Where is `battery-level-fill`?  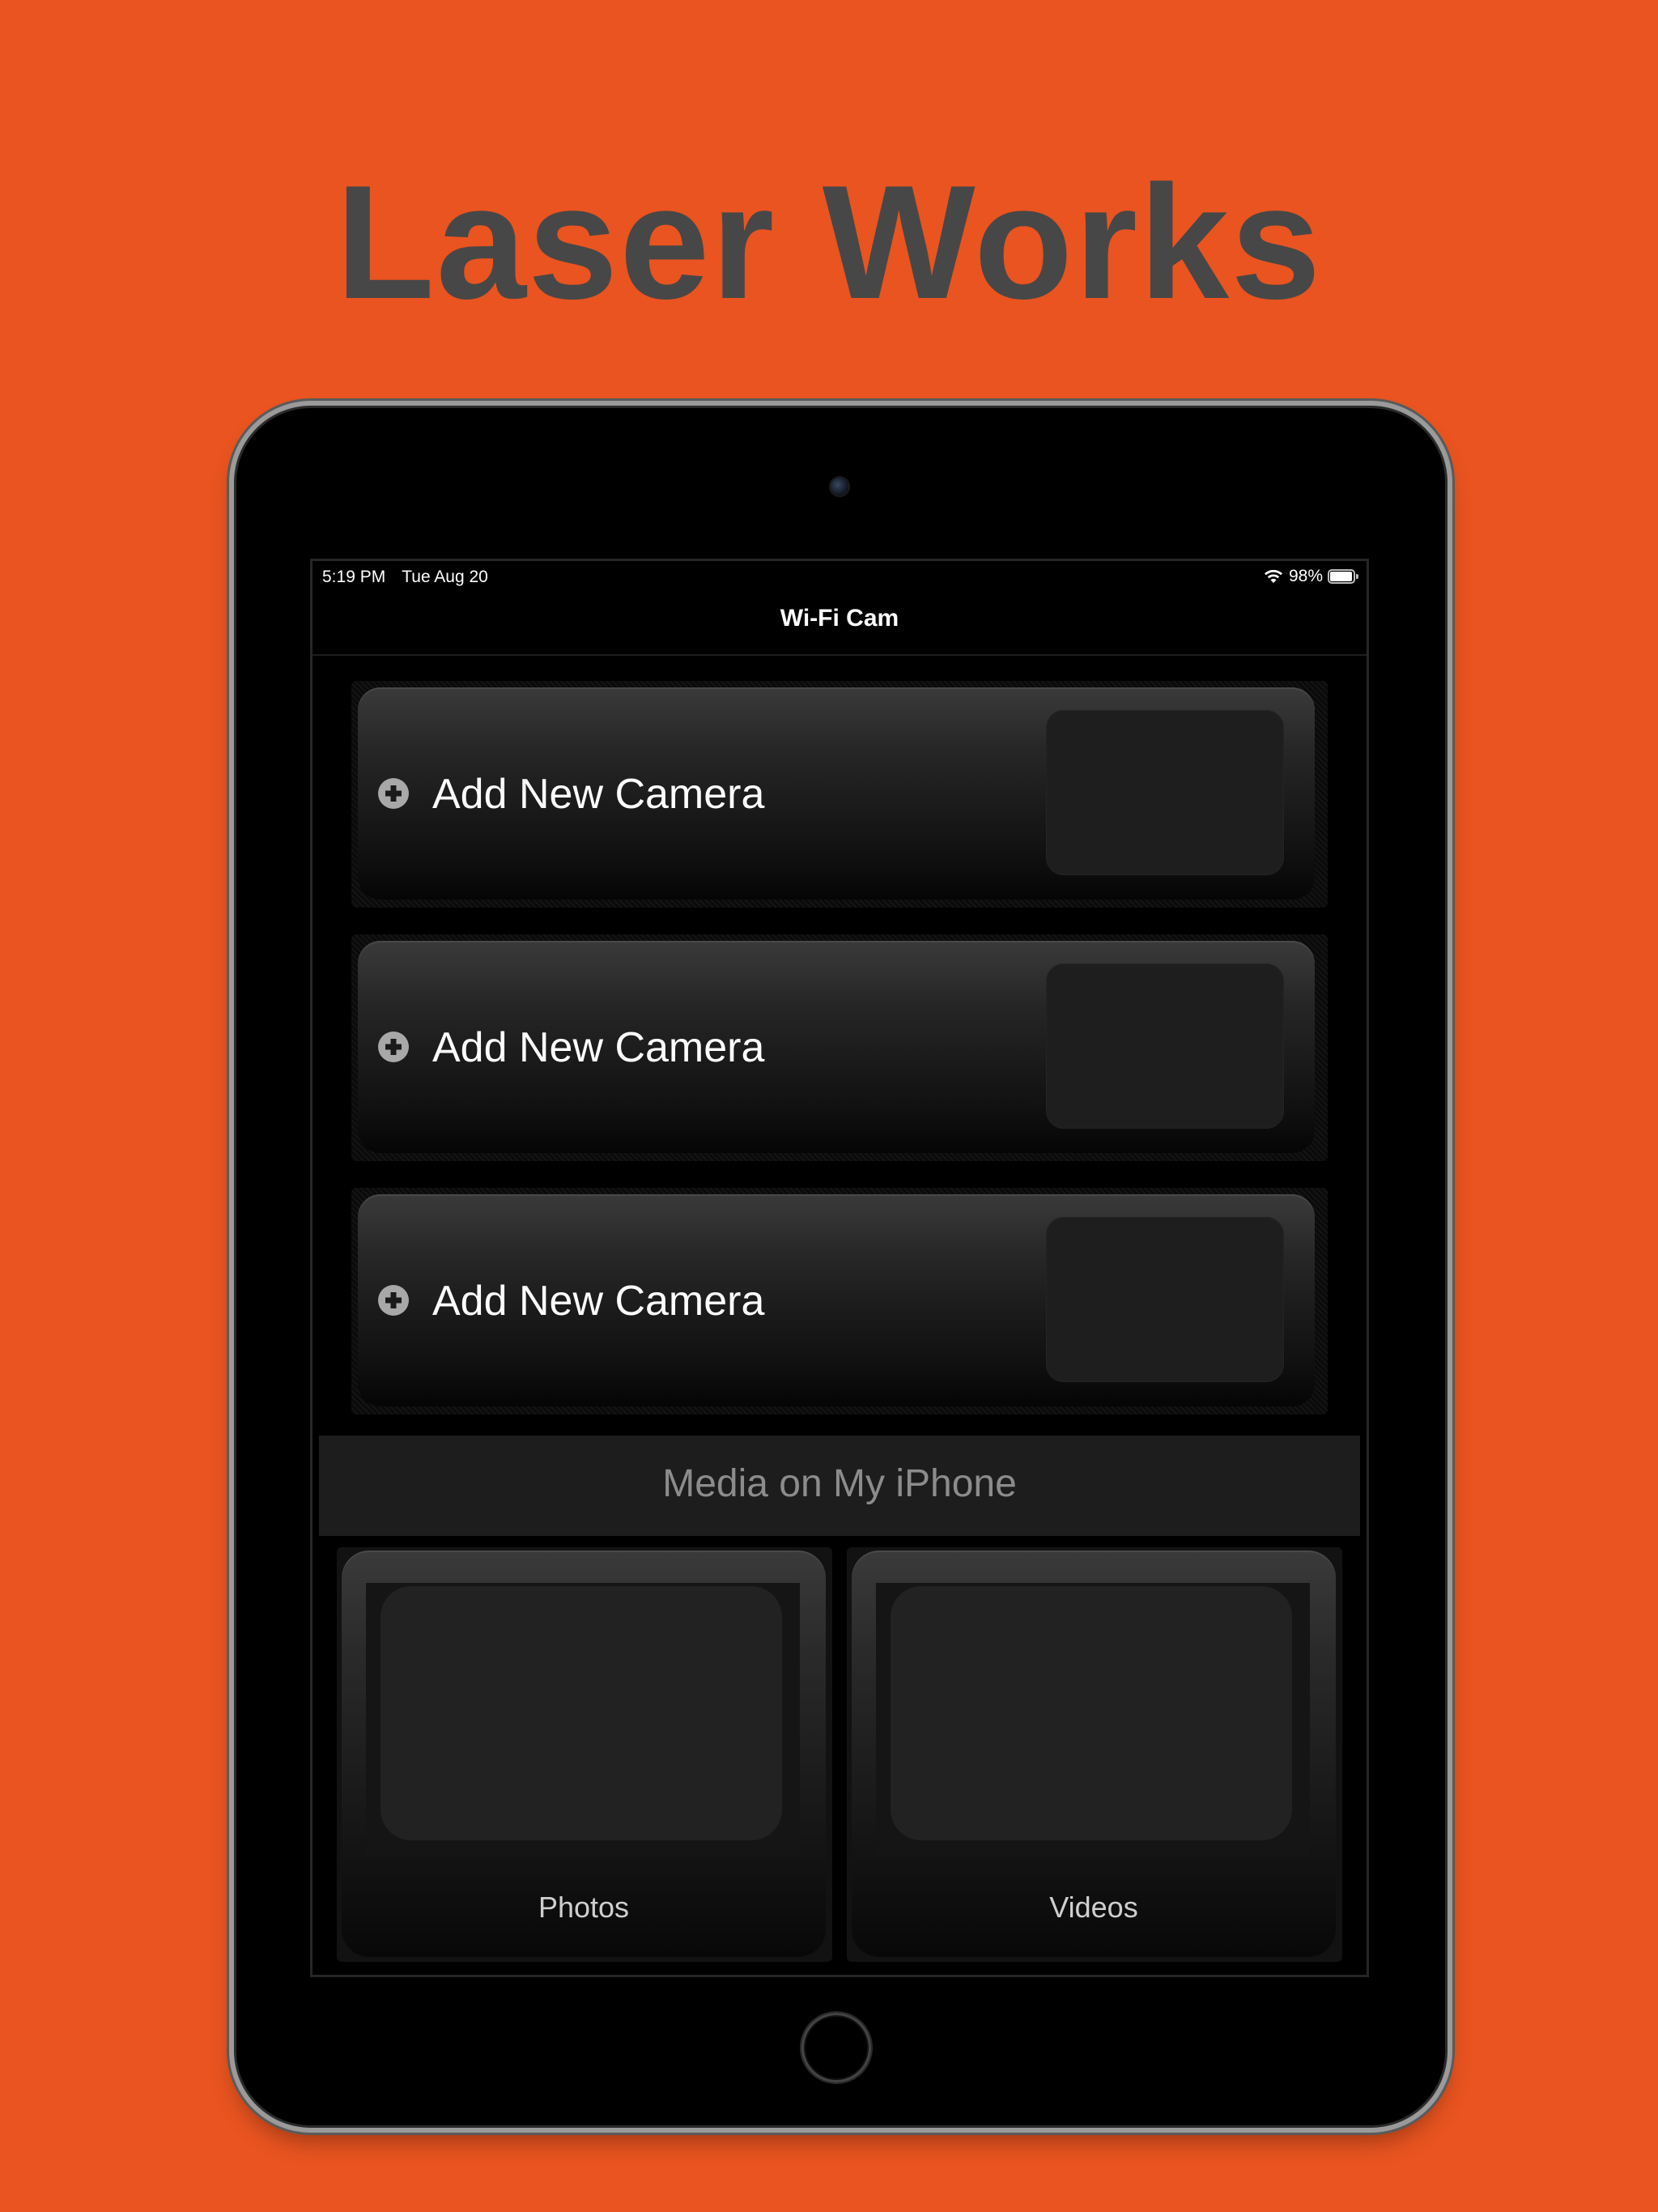 battery-level-fill is located at coordinates (1341, 577).